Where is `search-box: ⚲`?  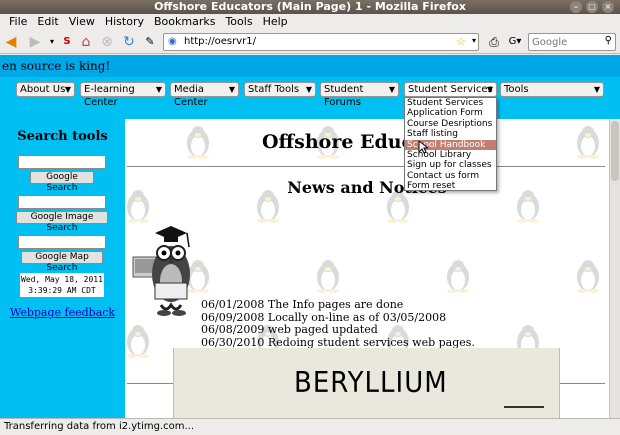 search-box: ⚲ is located at coordinates (572, 42).